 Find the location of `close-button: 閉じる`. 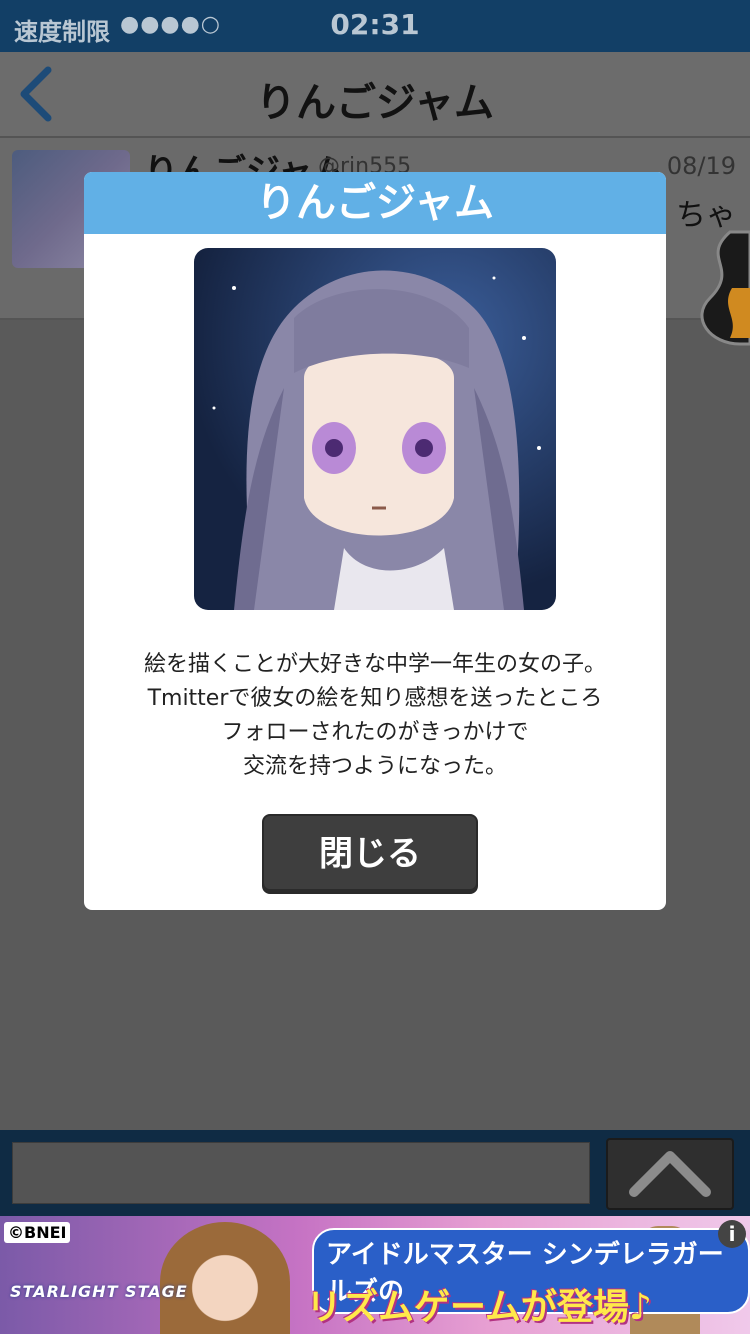

close-button: 閉じる is located at coordinates (370, 854).